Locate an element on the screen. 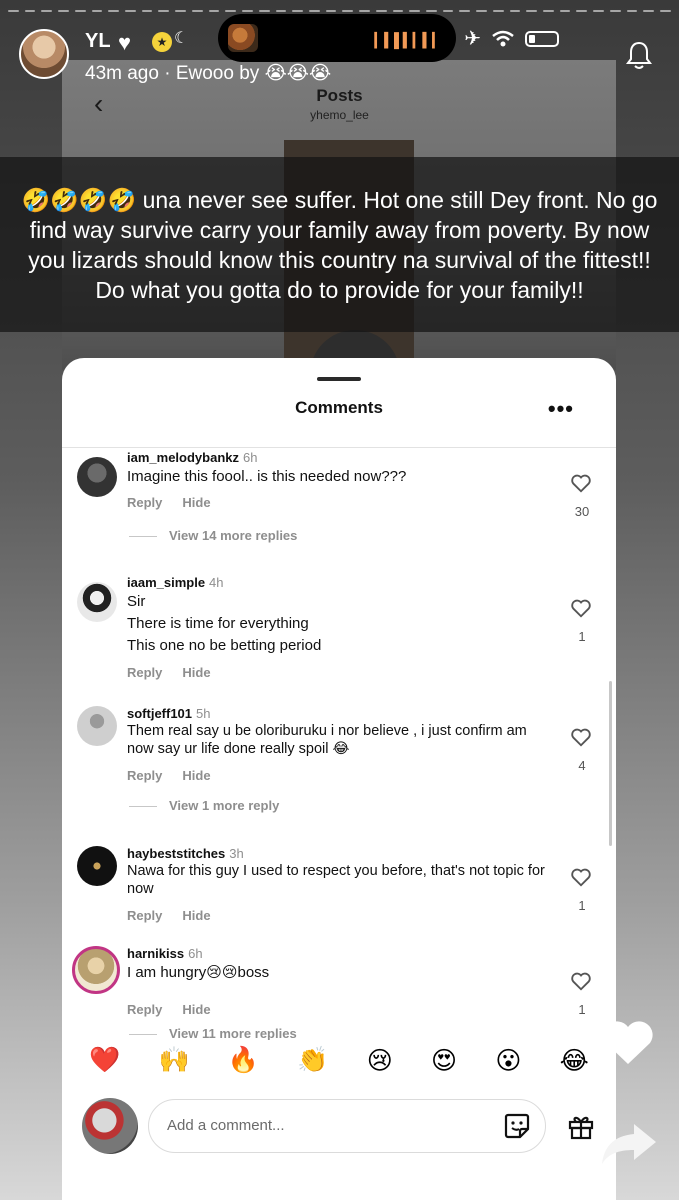  my-avatar is located at coordinates (110, 1126).